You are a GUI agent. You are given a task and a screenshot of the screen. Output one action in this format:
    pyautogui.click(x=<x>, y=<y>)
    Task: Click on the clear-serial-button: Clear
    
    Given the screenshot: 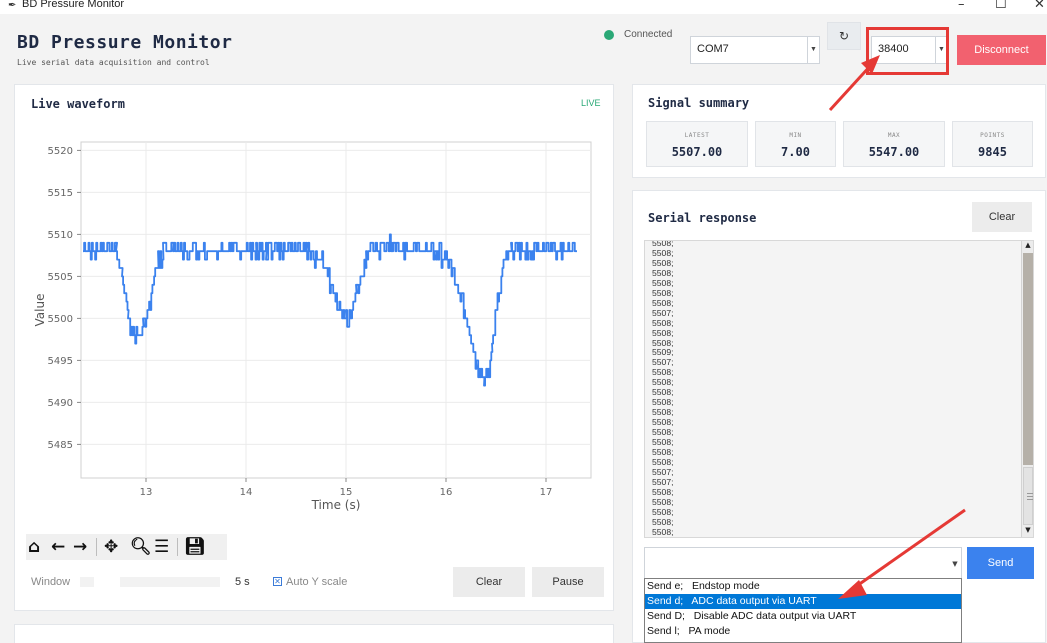 What is the action you would take?
    pyautogui.click(x=1002, y=217)
    